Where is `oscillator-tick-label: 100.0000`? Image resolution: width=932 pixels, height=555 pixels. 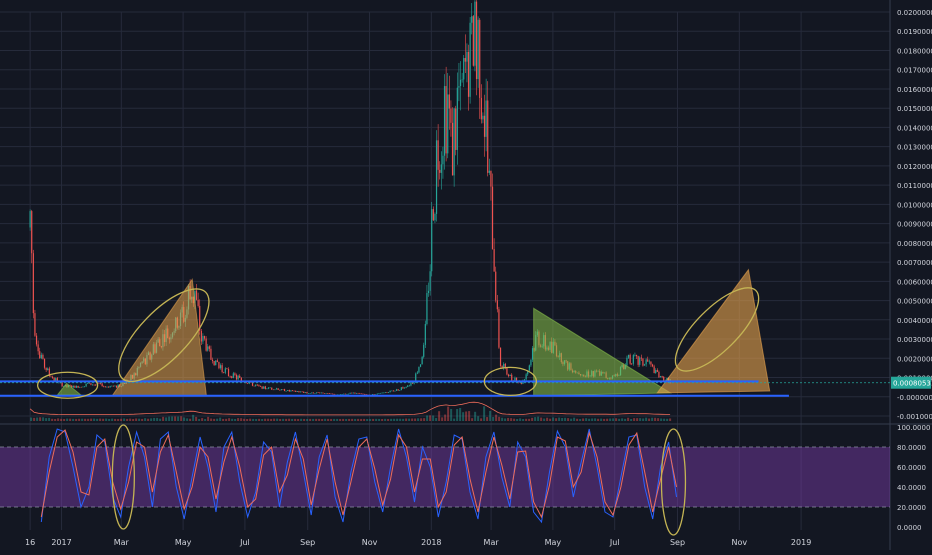
oscillator-tick-label: 100.0000 is located at coordinates (913, 428).